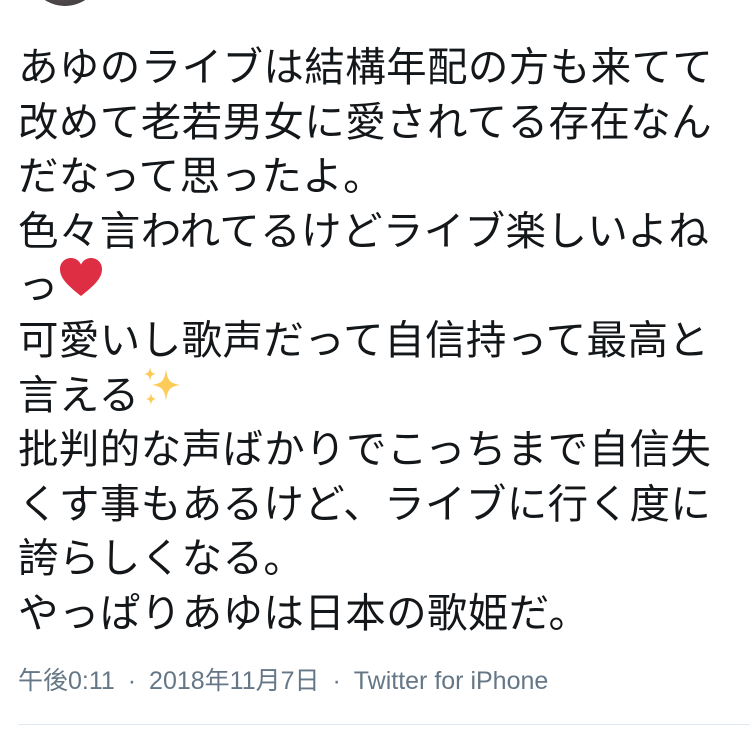 The height and width of the screenshot is (735, 750). What do you see at coordinates (65, 3) in the screenshot?
I see `avatar` at bounding box center [65, 3].